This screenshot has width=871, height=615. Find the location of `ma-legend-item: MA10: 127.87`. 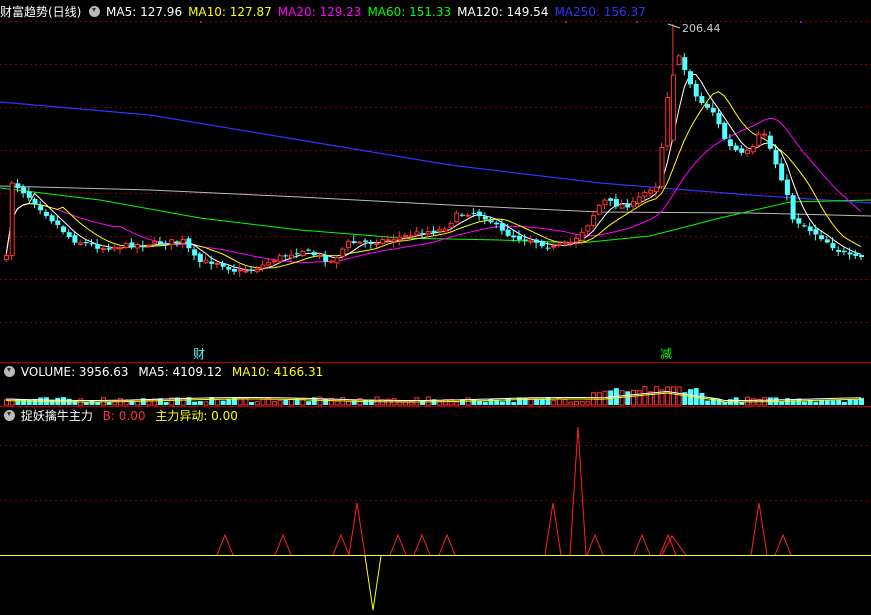

ma-legend-item: MA10: 127.87 is located at coordinates (230, 12).